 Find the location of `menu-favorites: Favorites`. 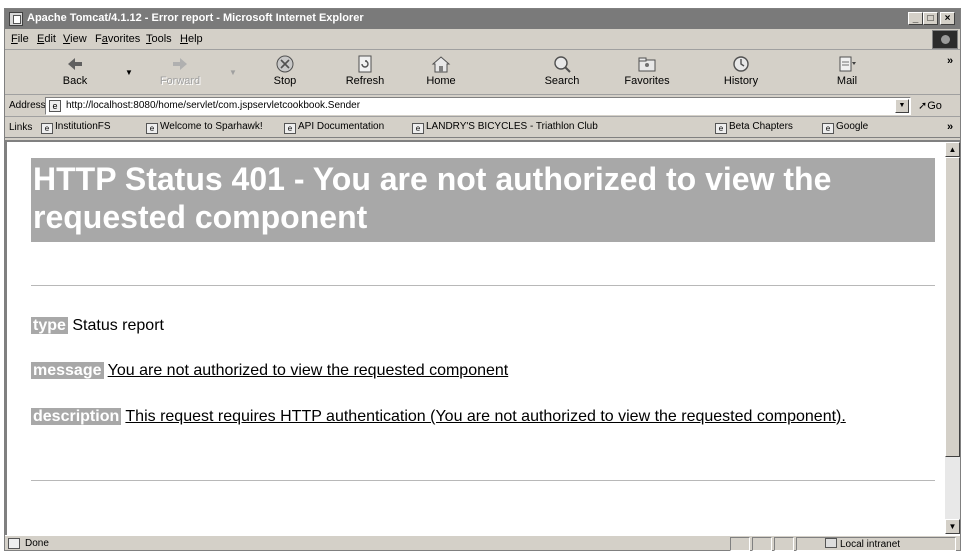

menu-favorites: Favorites is located at coordinates (117, 39).